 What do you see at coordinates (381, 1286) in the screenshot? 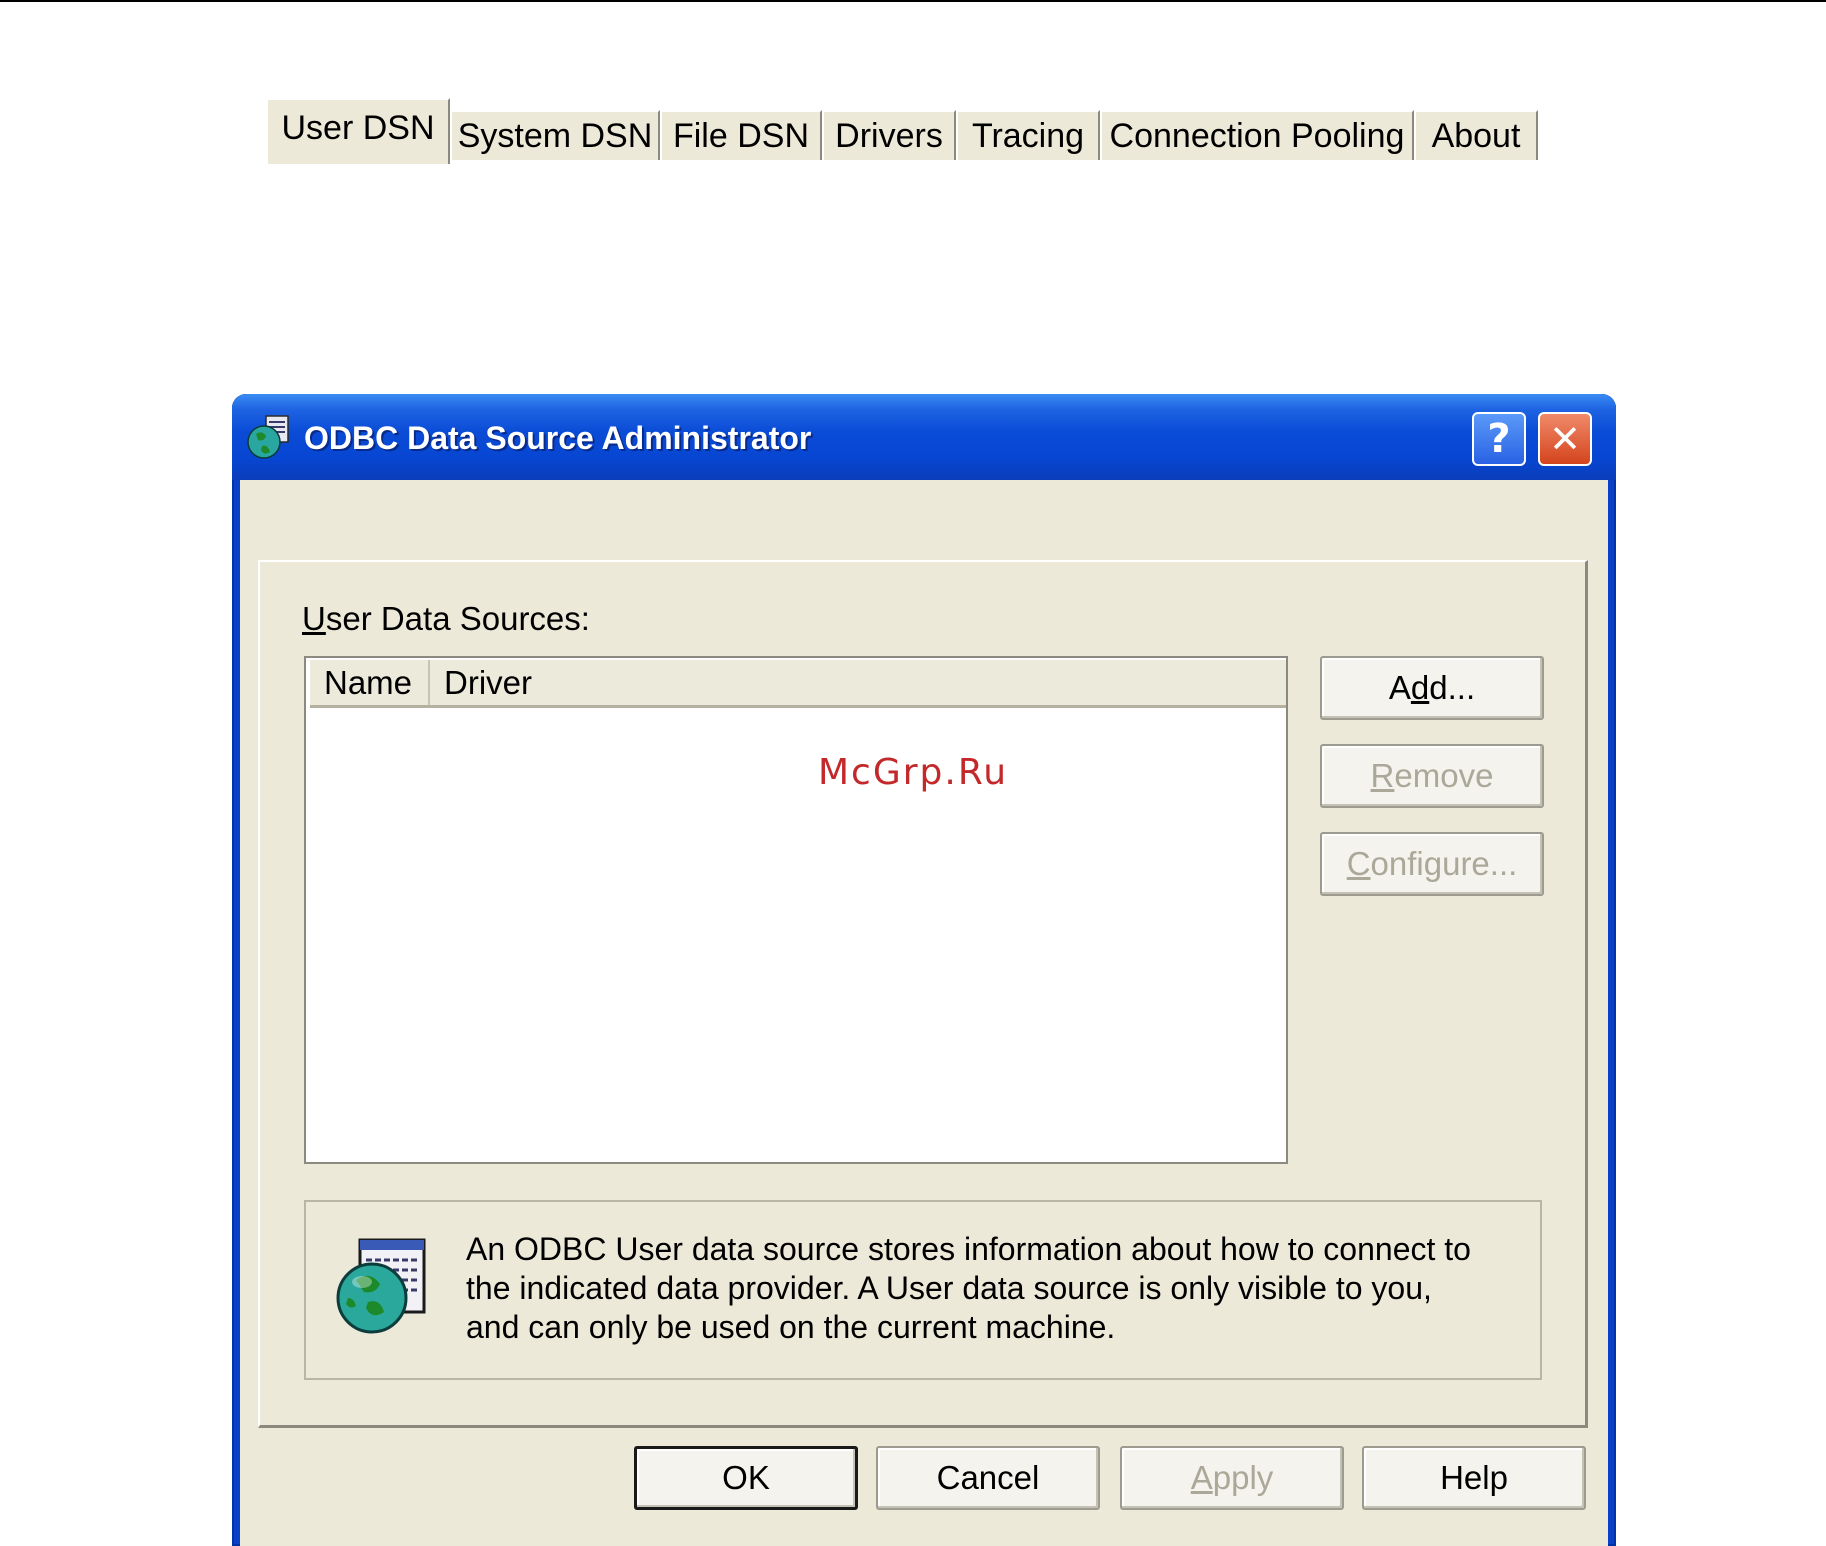
I see `odbc-globe-document-icon` at bounding box center [381, 1286].